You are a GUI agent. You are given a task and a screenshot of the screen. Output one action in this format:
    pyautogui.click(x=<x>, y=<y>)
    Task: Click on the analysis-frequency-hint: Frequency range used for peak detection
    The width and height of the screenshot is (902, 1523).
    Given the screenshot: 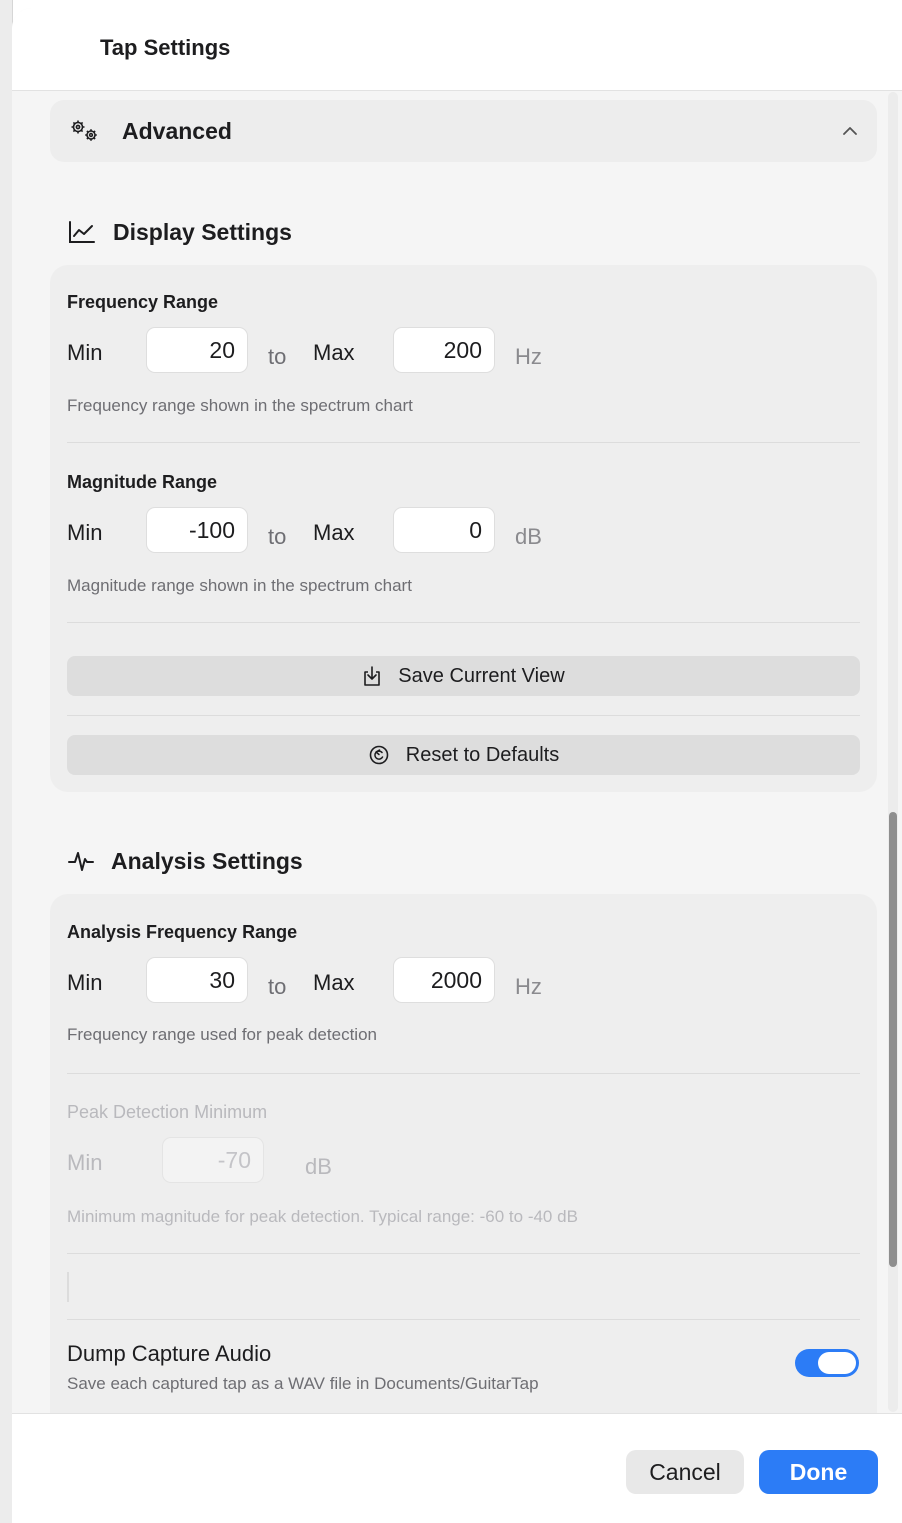 What is the action you would take?
    pyautogui.click(x=222, y=1034)
    